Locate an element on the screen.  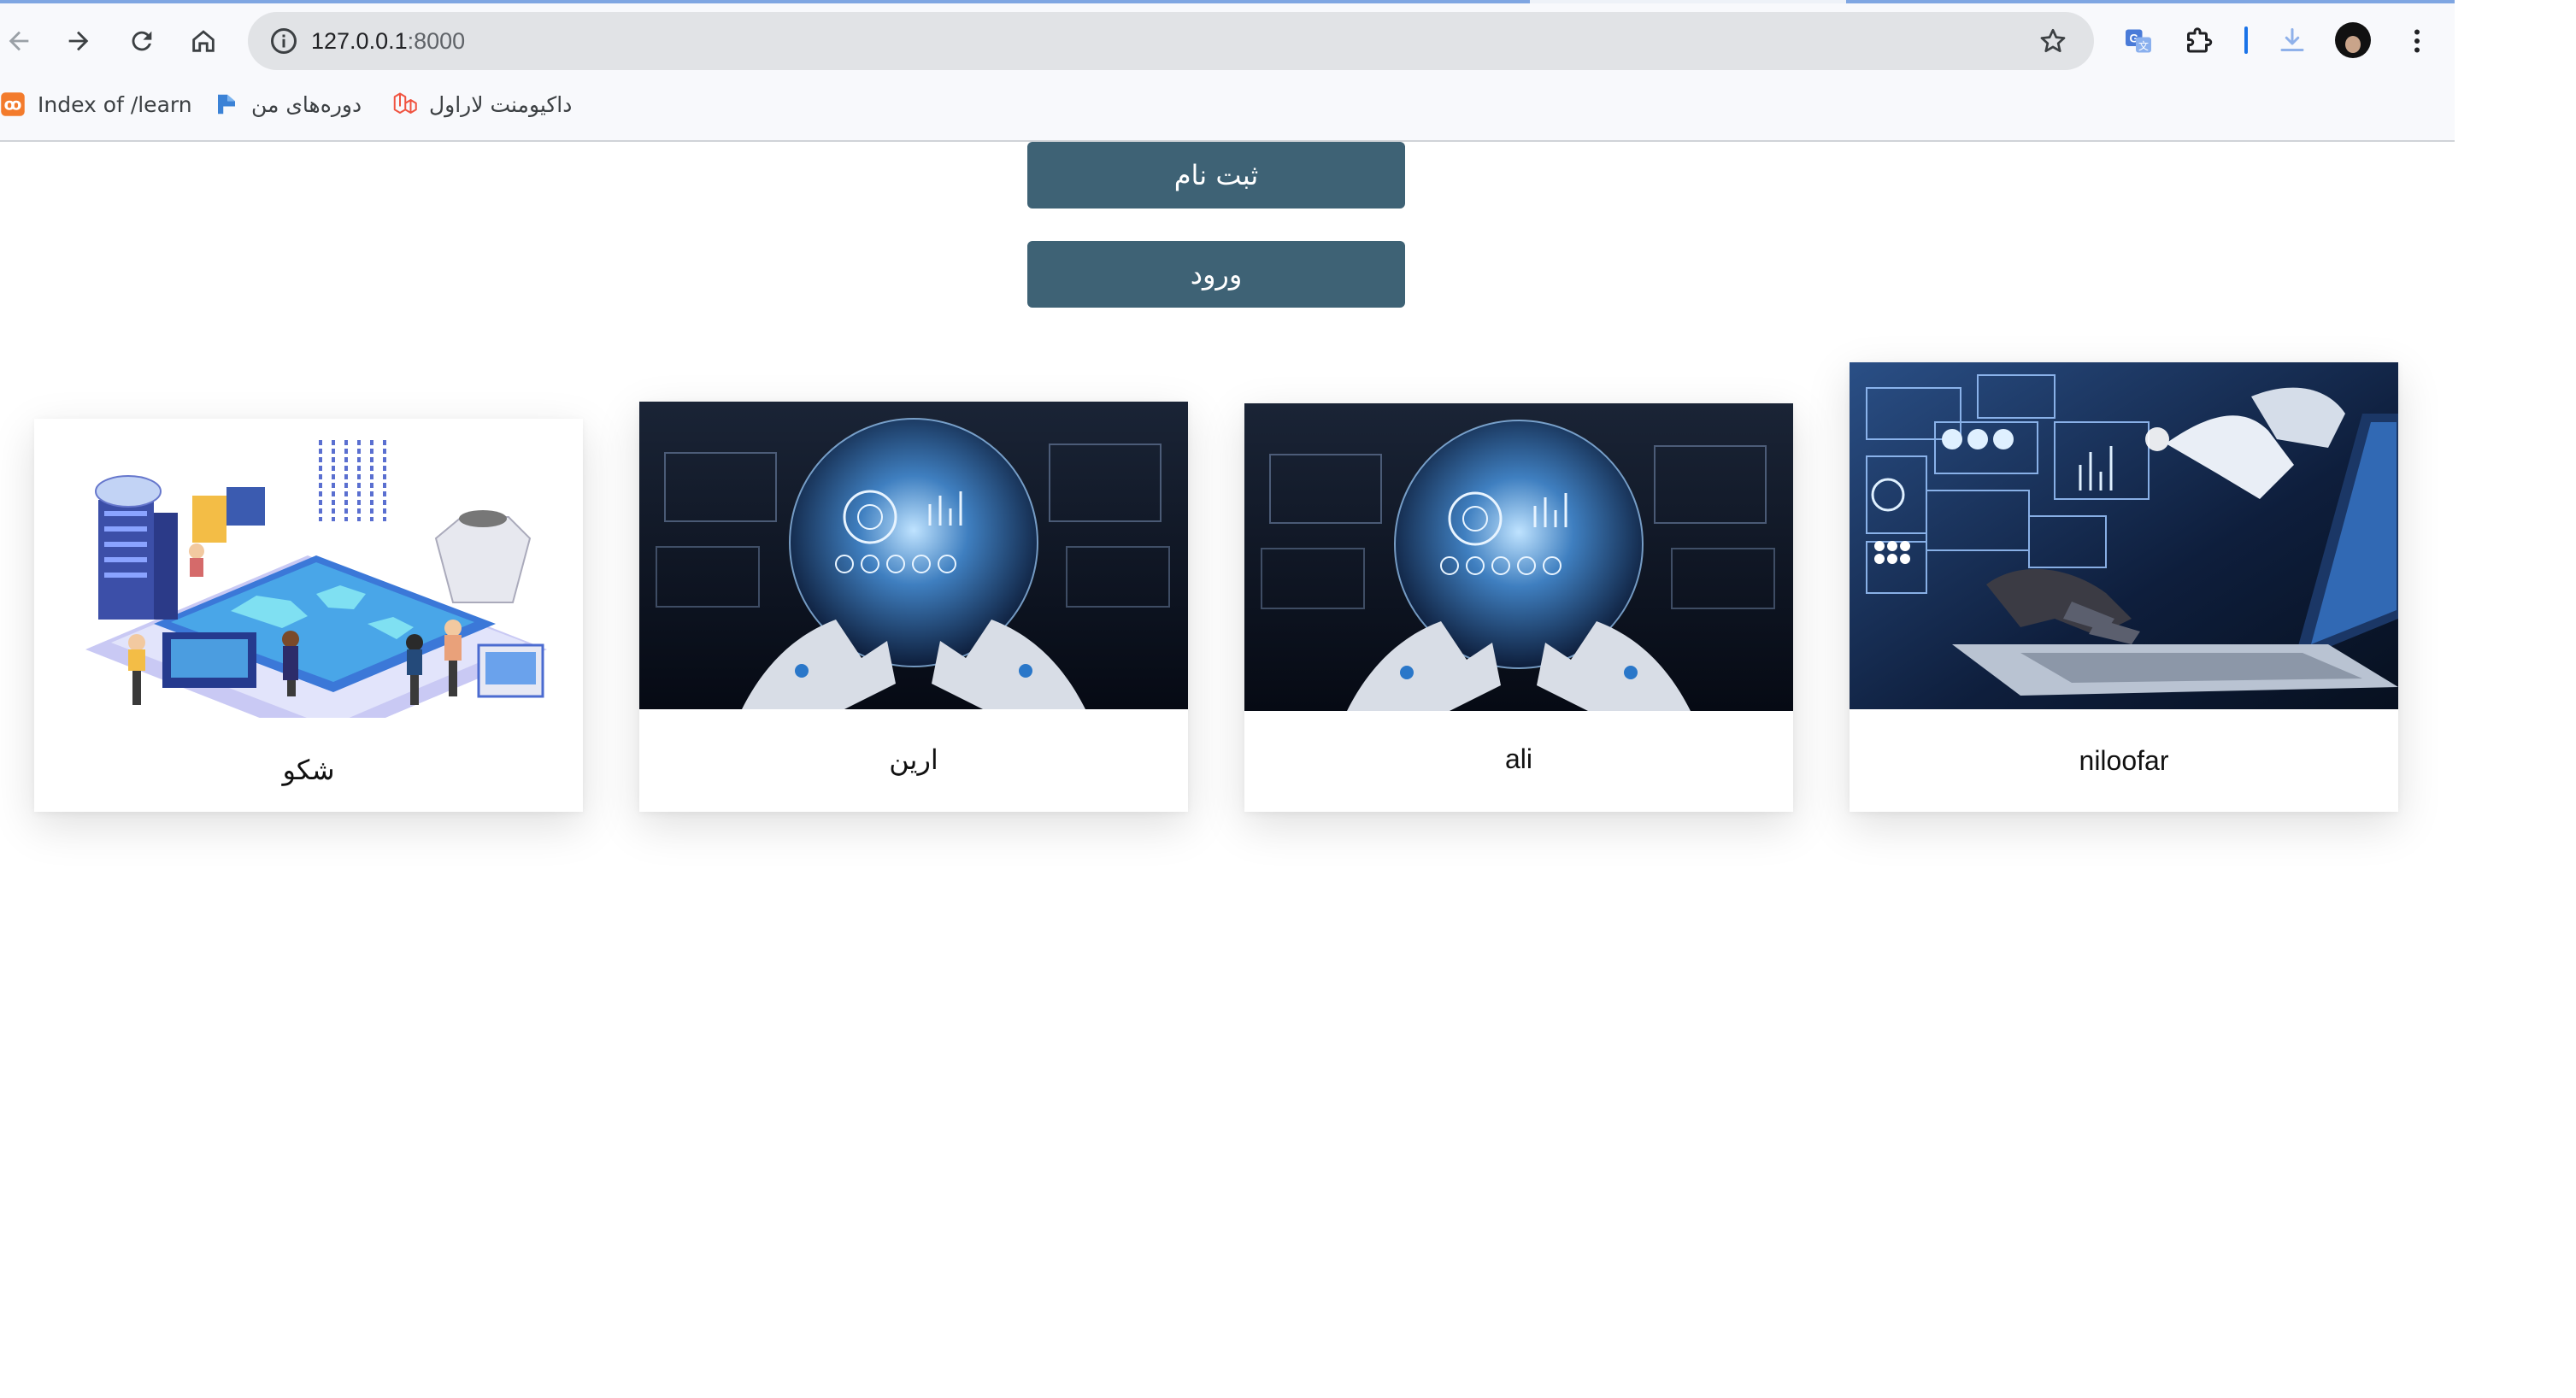
translate-button: G文 is located at coordinates (2138, 41).